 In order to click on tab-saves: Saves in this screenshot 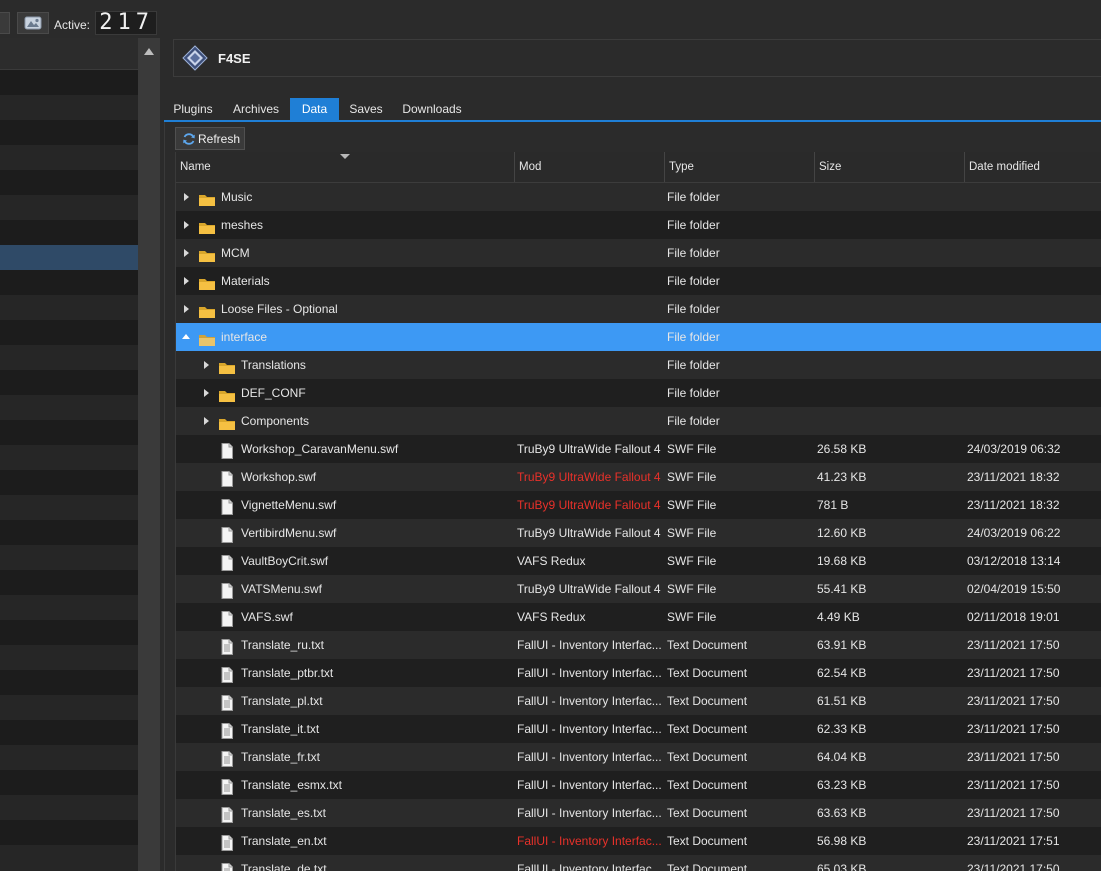, I will do `click(366, 109)`.